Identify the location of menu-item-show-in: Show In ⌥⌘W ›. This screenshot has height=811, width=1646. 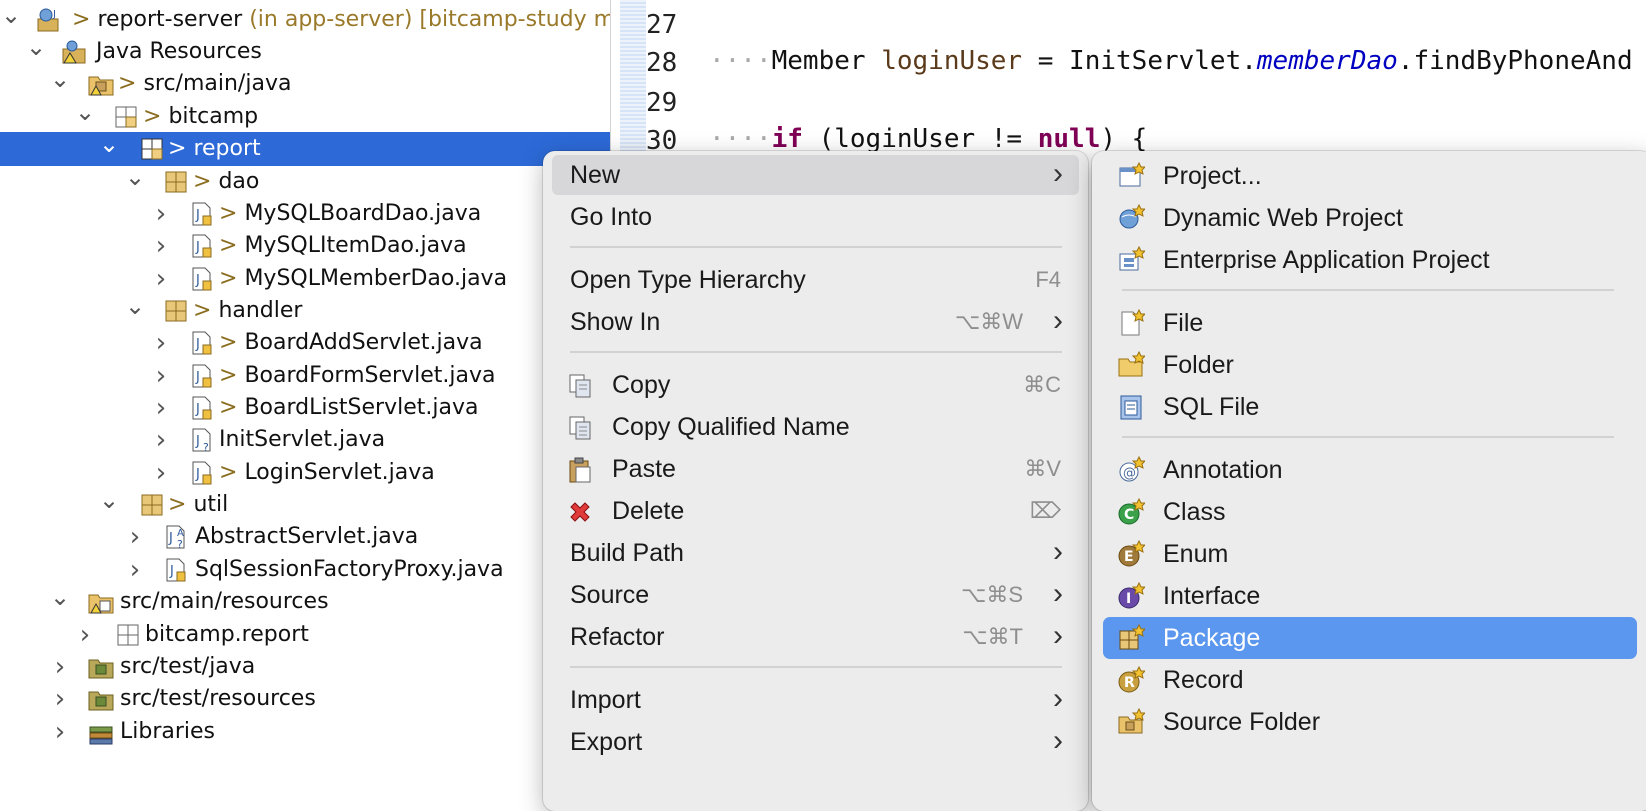
(815, 322).